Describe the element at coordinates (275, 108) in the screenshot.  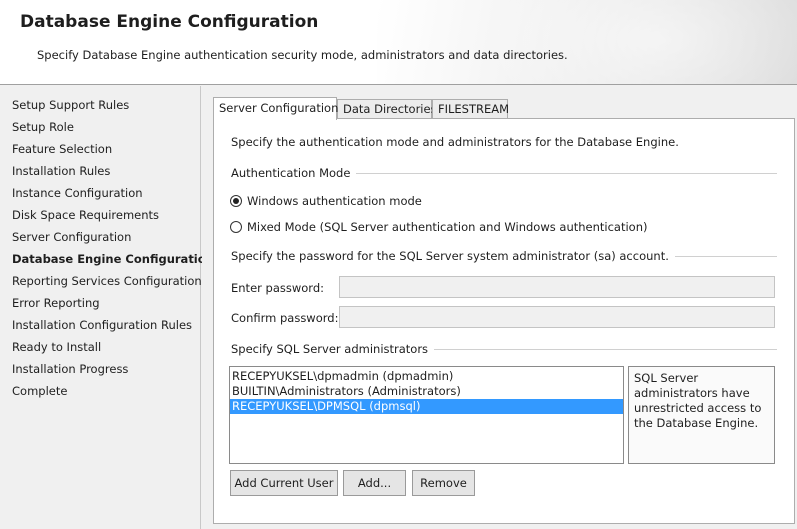
I see `tab-server-configuration: Server Configuration` at that location.